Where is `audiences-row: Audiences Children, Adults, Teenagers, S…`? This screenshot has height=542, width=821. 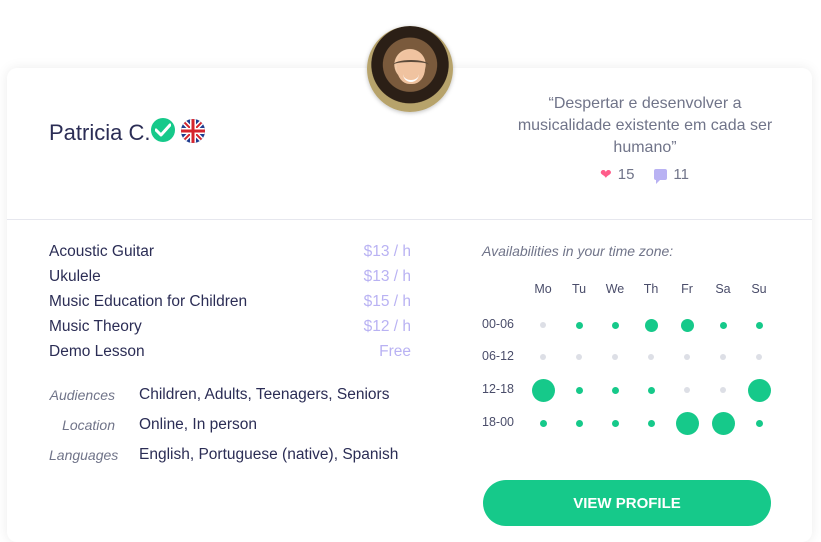
audiences-row: Audiences Children, Adults, Teenagers, S… is located at coordinates (223, 399).